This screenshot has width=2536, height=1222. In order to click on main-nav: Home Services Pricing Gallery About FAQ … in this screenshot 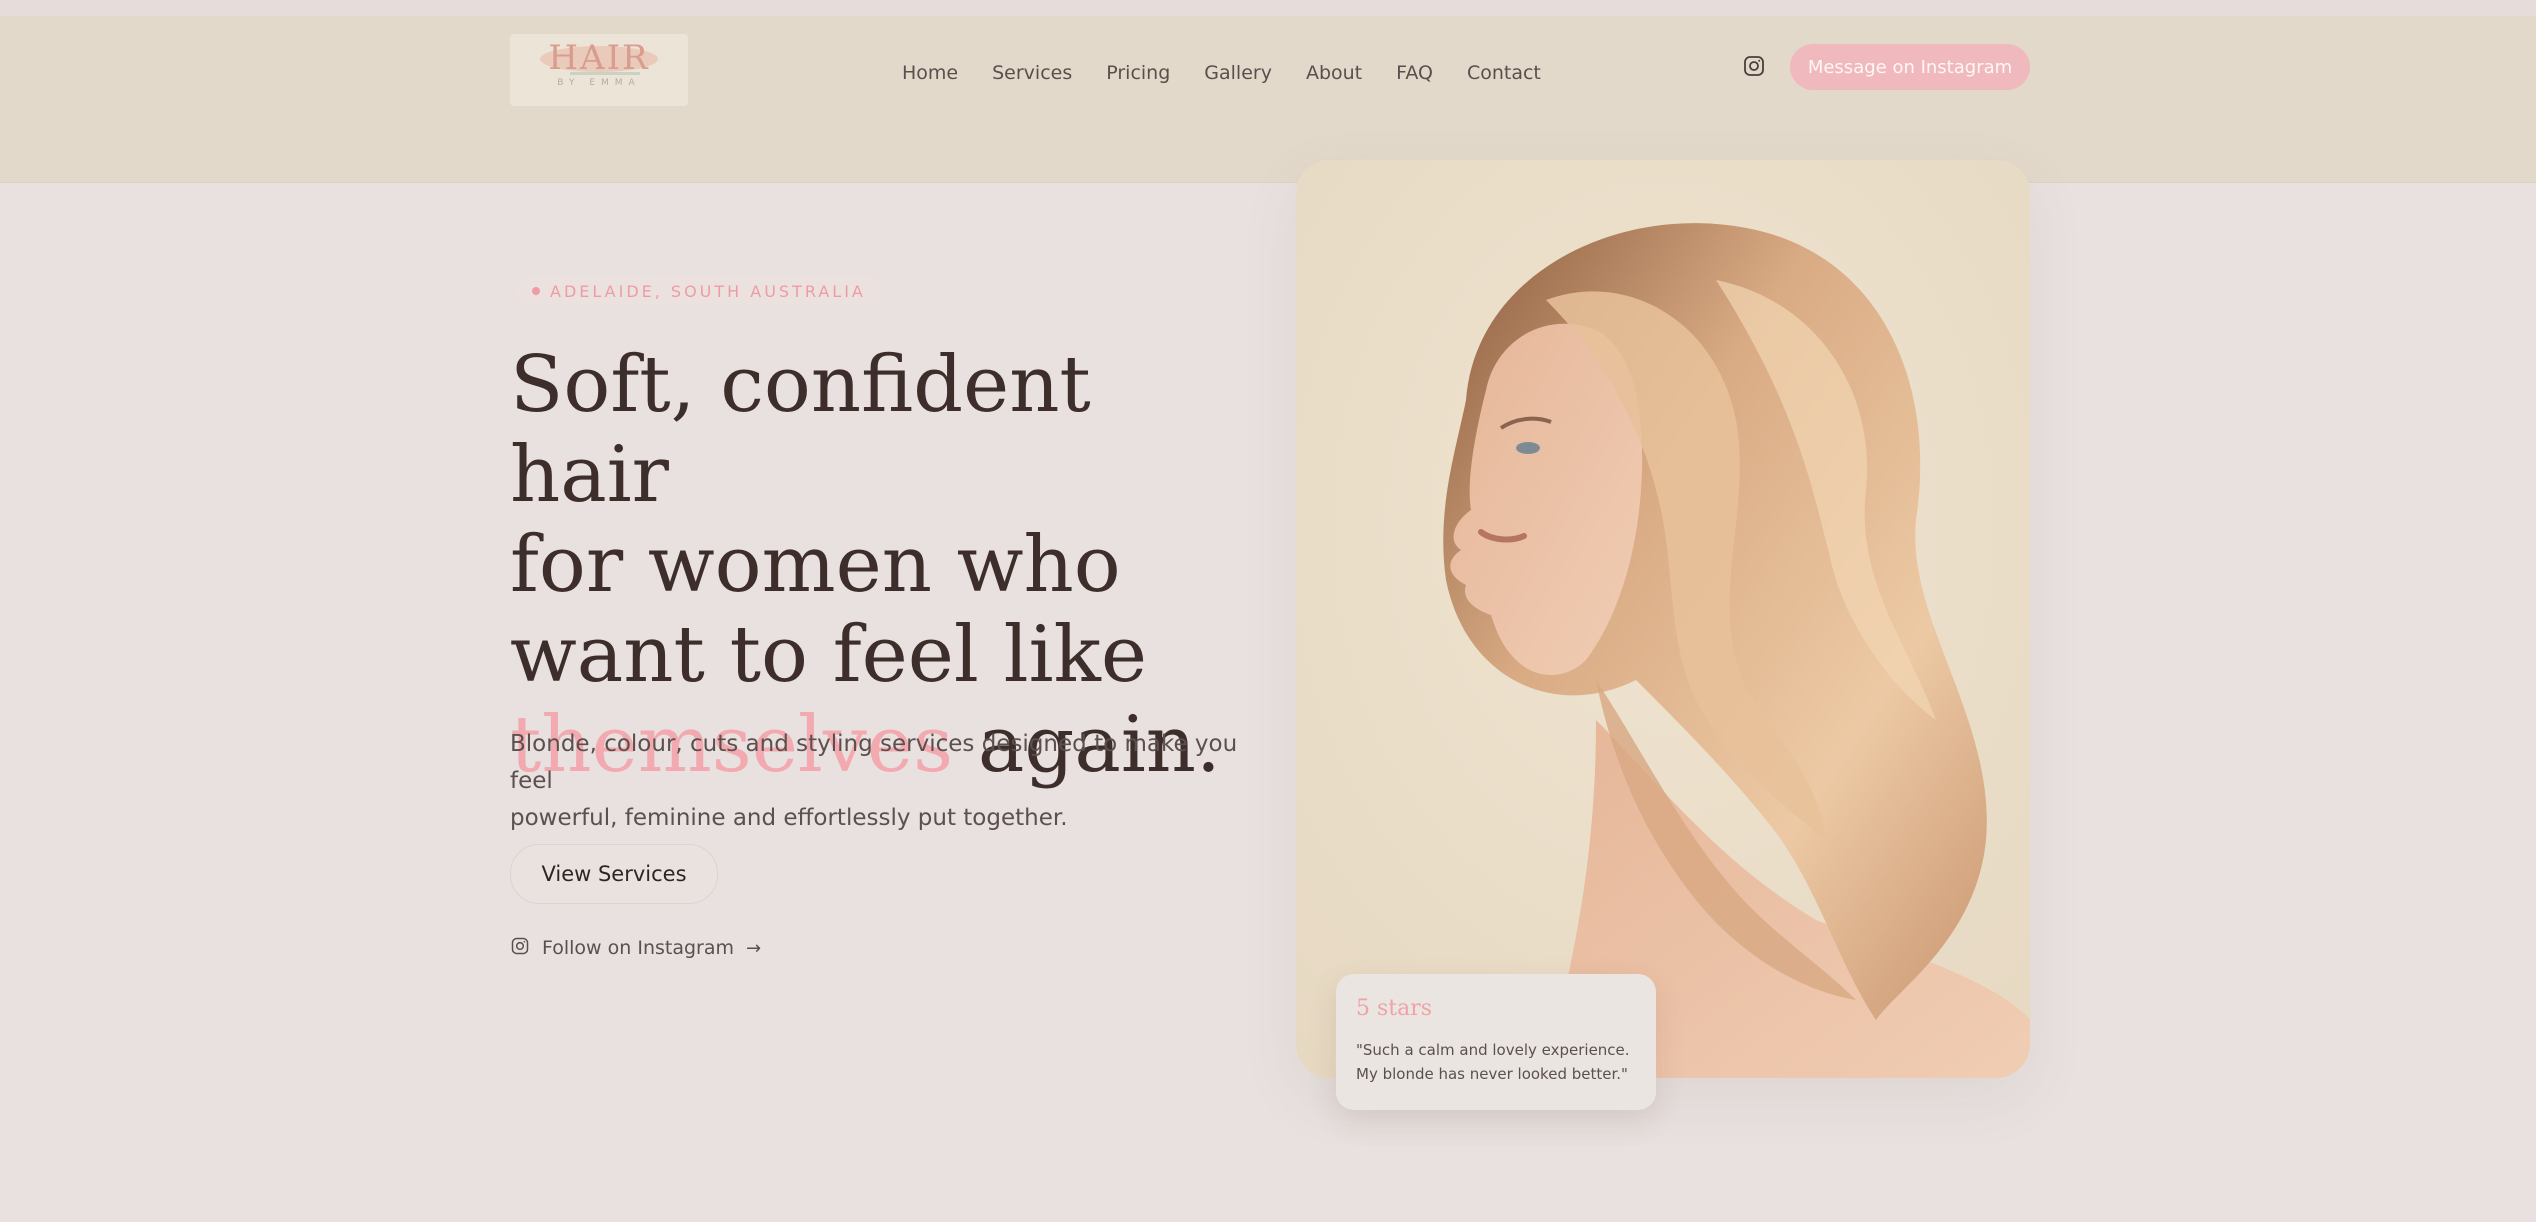, I will do `click(1221, 73)`.